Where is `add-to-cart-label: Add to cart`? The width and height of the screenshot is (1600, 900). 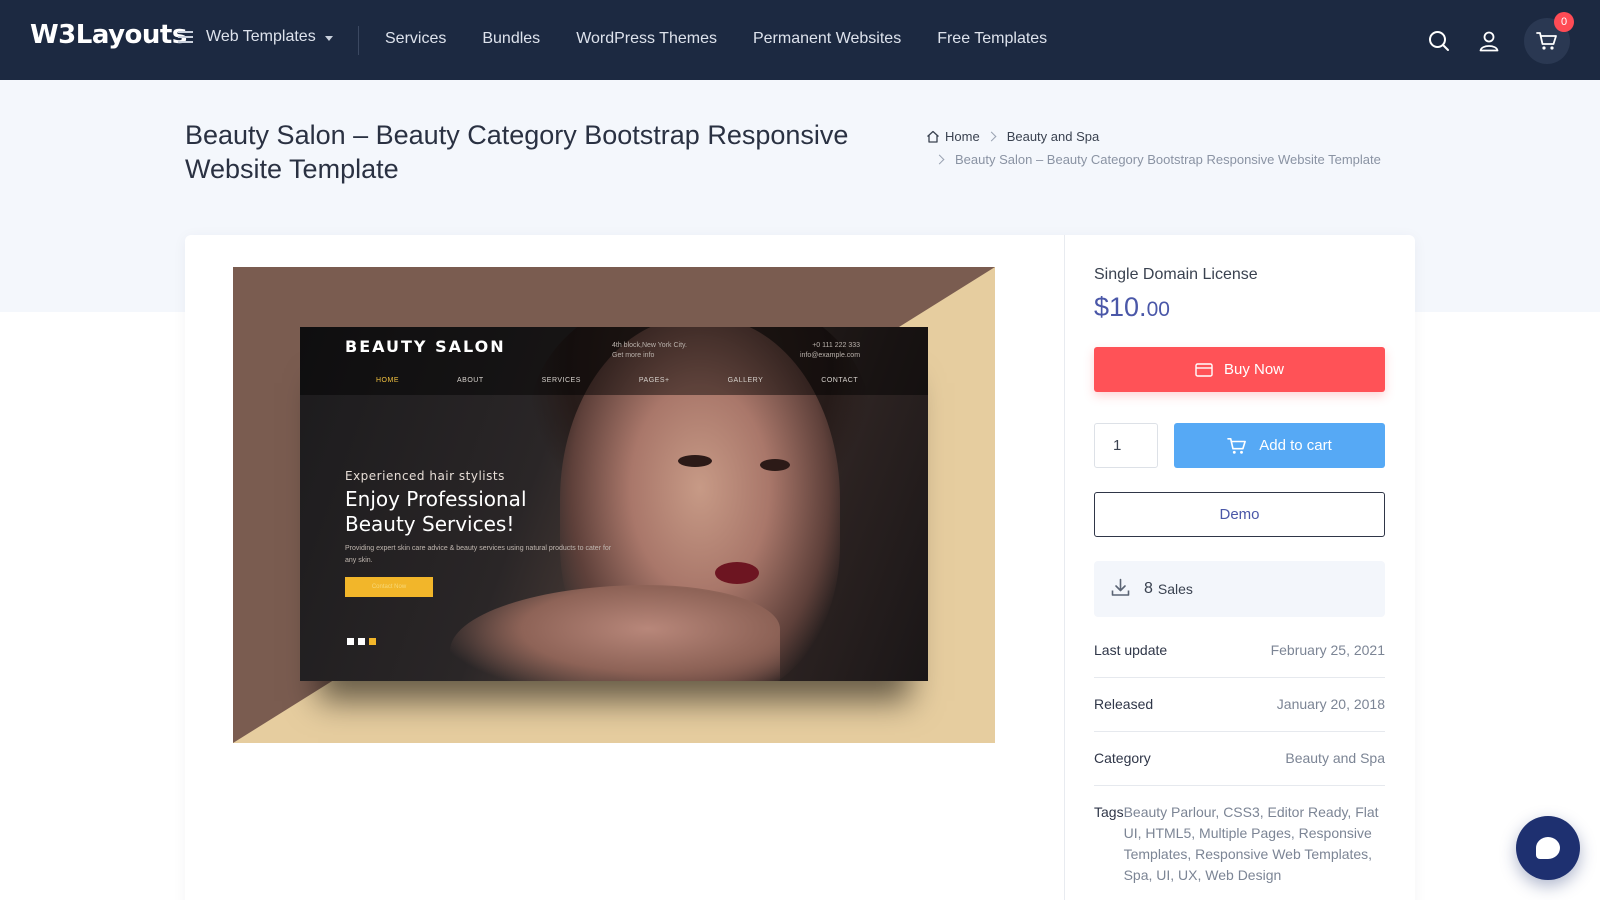 add-to-cart-label: Add to cart is located at coordinates (1295, 445).